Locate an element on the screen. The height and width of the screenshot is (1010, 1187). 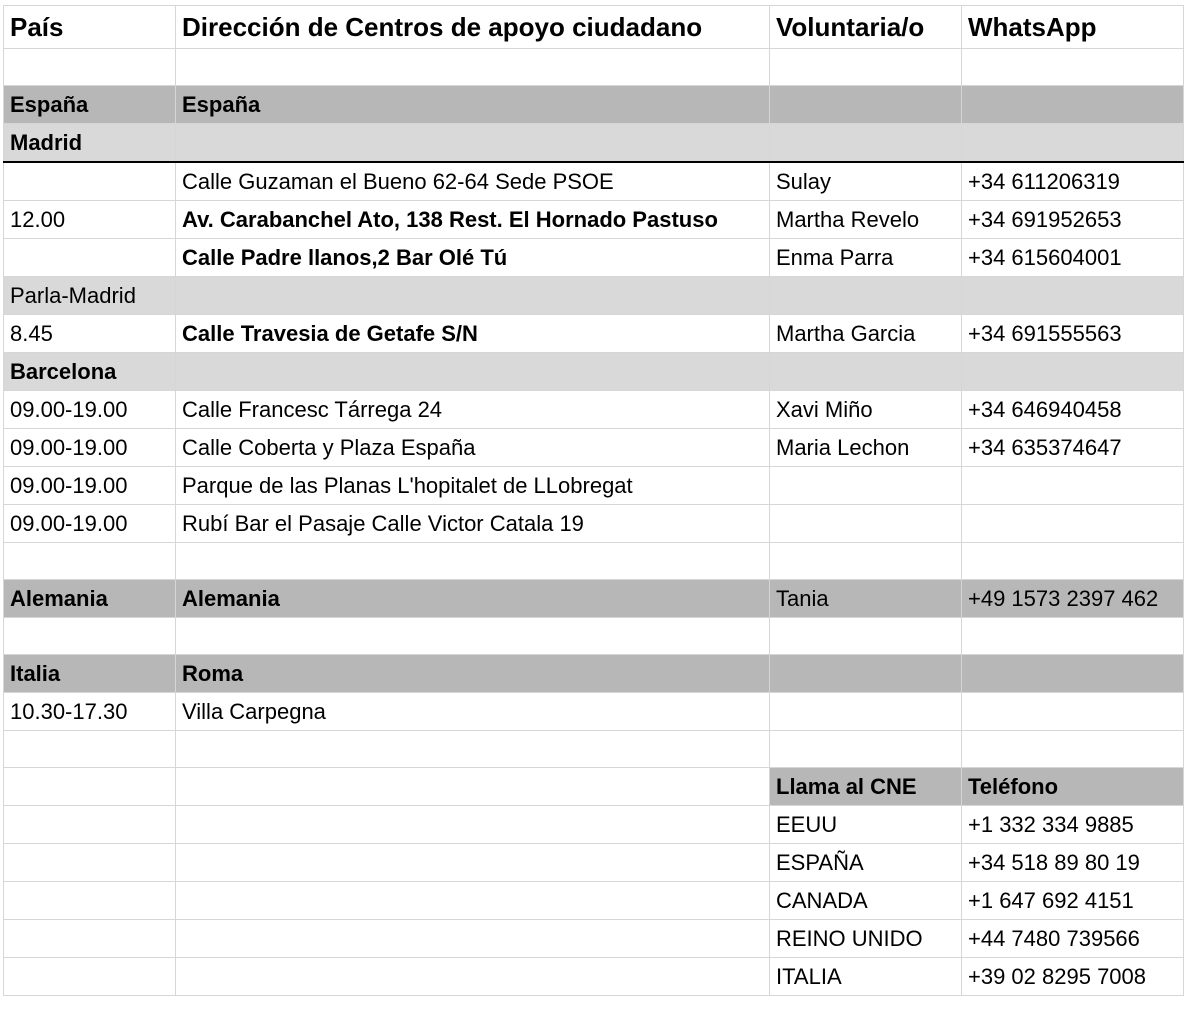
phone-cell: +34 646940458 is located at coordinates (1072, 409).